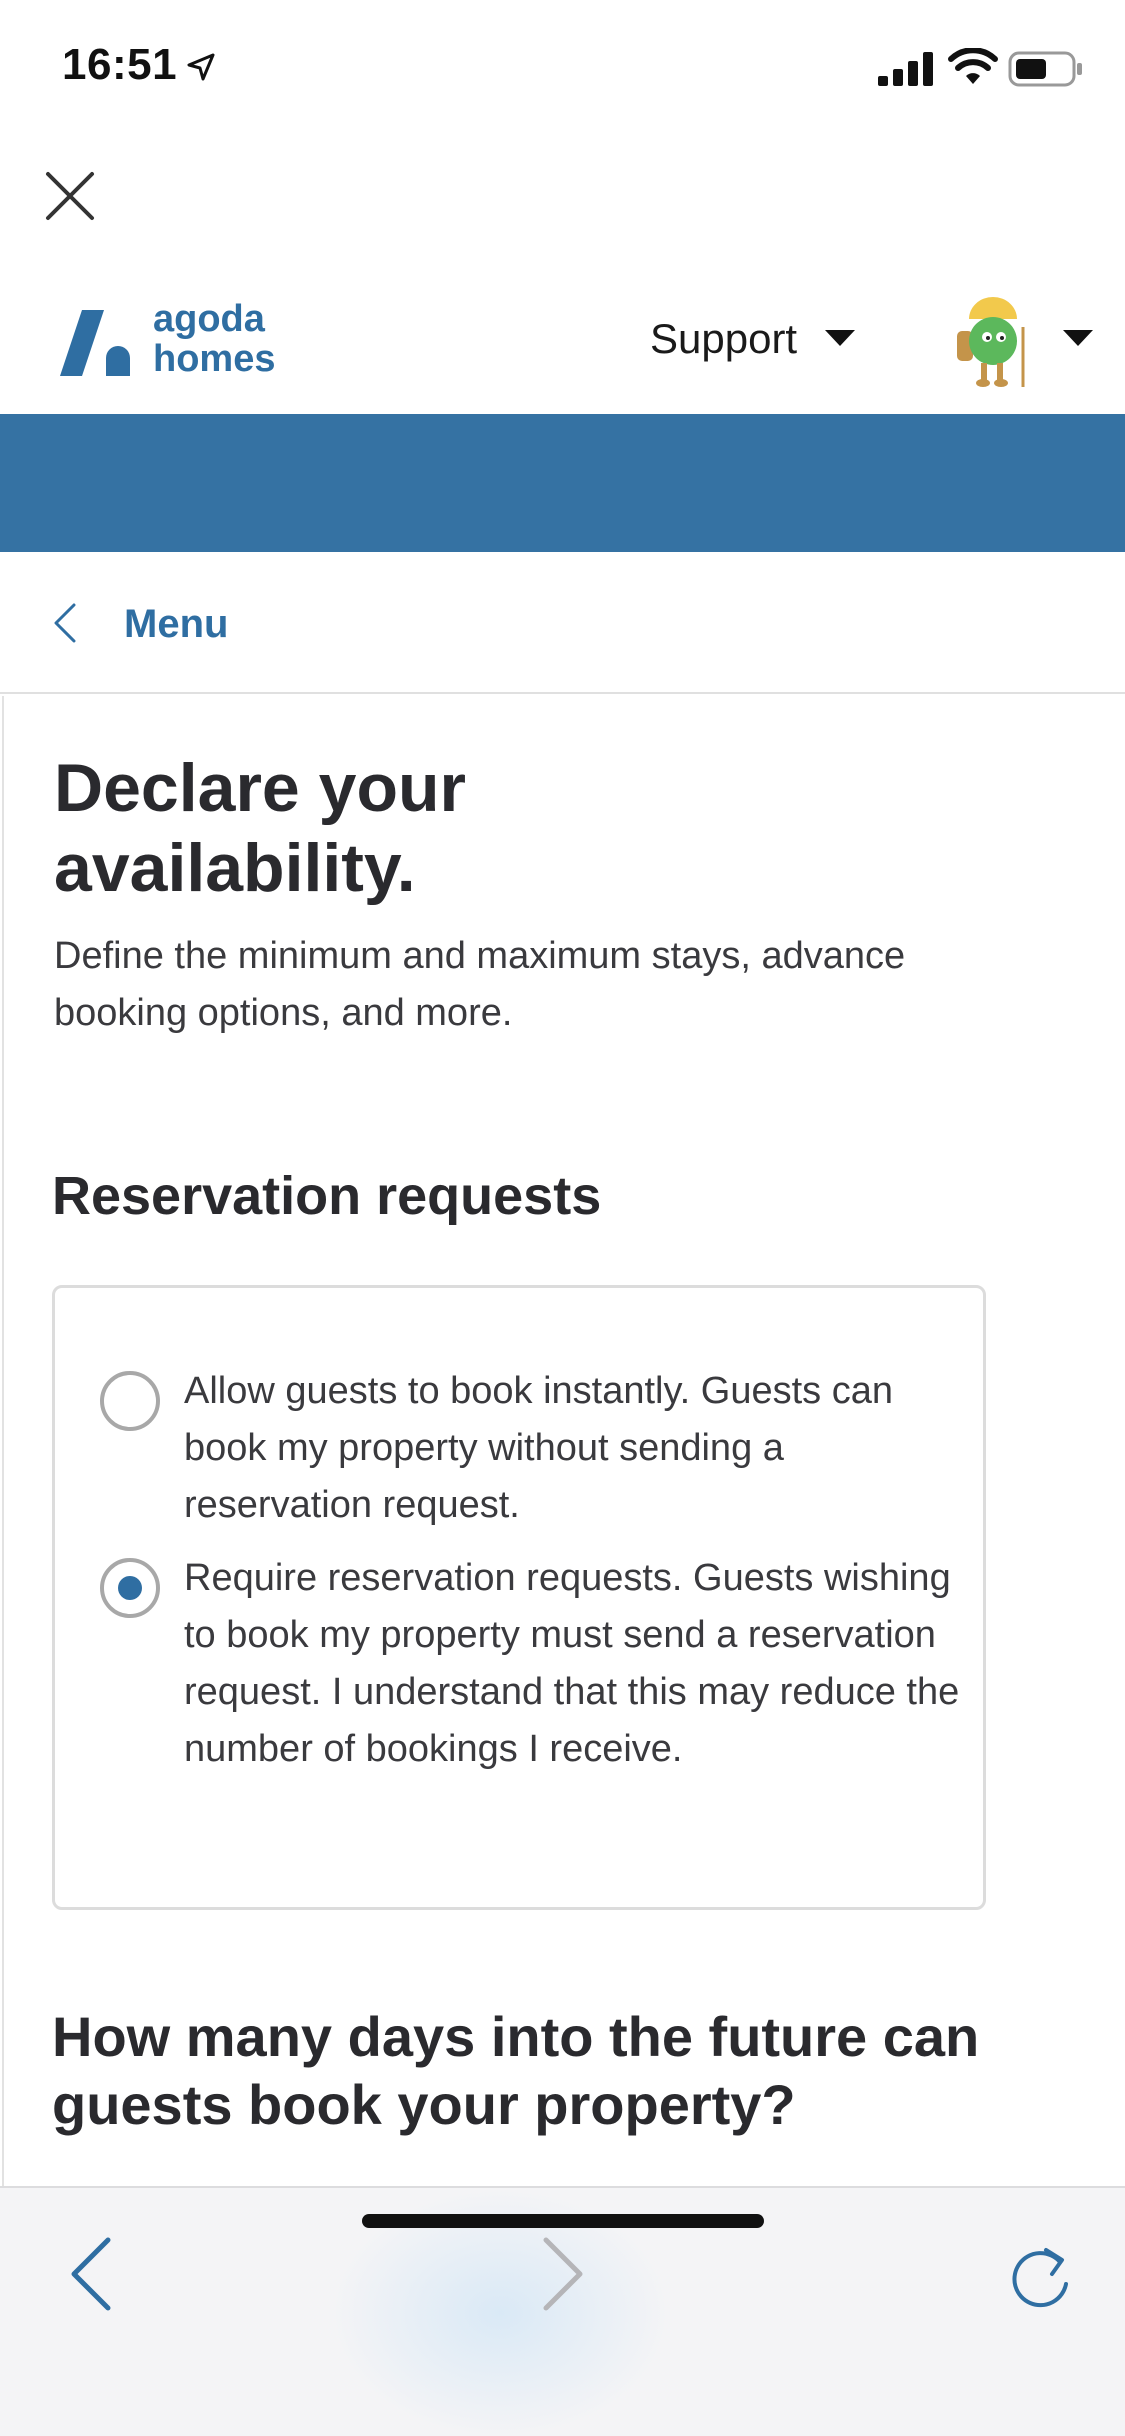  What do you see at coordinates (562, 623) in the screenshot?
I see `menu-bar: Menu` at bounding box center [562, 623].